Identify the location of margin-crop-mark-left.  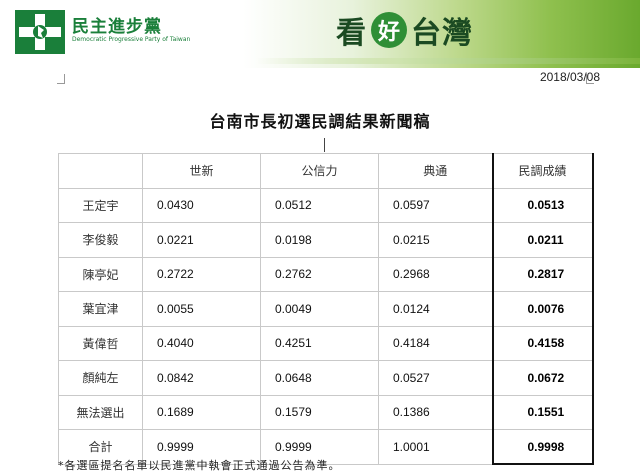
(61, 79).